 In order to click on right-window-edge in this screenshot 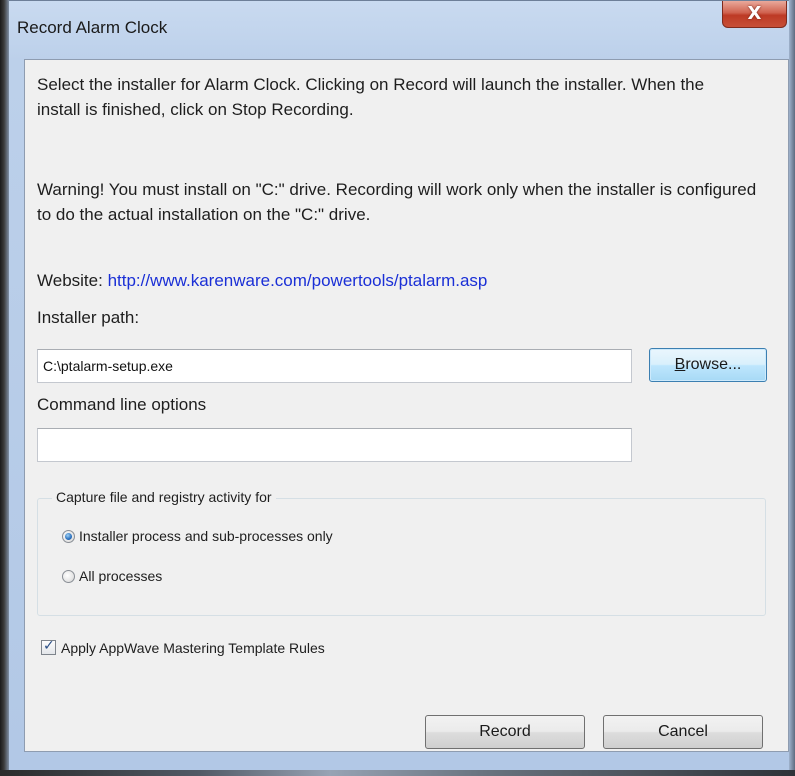, I will do `click(792, 388)`.